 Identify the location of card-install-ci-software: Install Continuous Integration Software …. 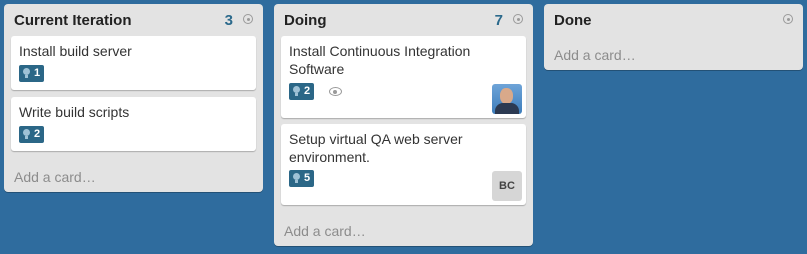
(403, 77).